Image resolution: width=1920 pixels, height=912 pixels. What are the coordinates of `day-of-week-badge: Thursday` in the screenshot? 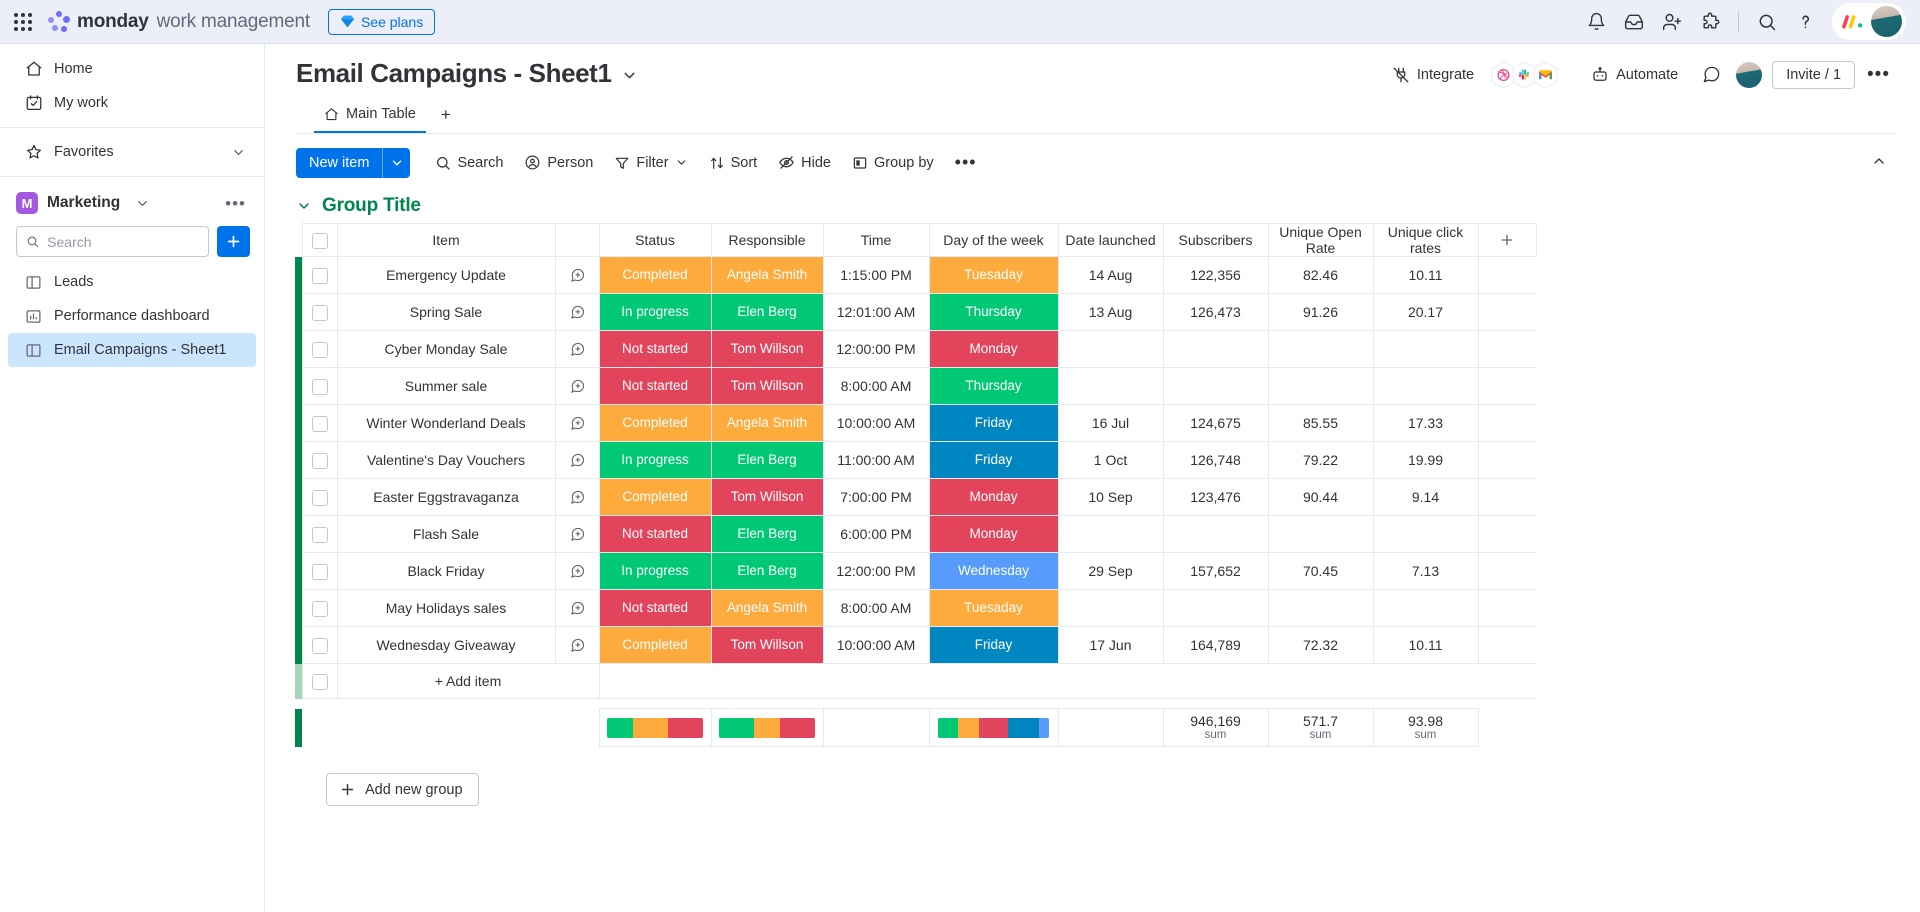 It's located at (993, 386).